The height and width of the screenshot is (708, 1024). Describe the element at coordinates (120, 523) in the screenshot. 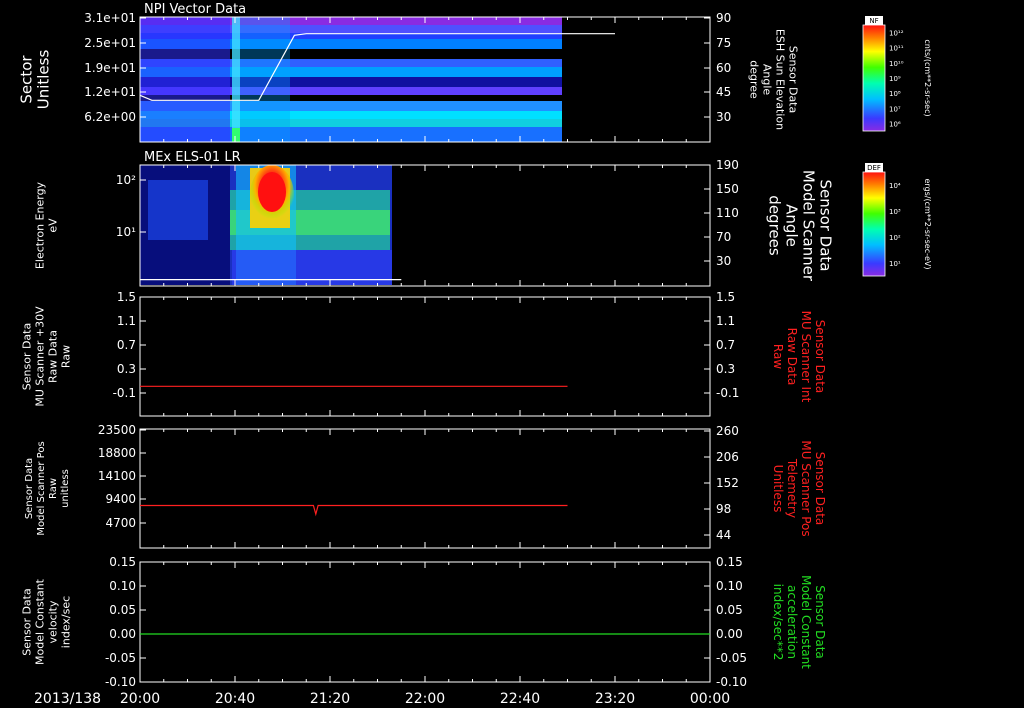

I see `y-tick-label: 4700` at that location.